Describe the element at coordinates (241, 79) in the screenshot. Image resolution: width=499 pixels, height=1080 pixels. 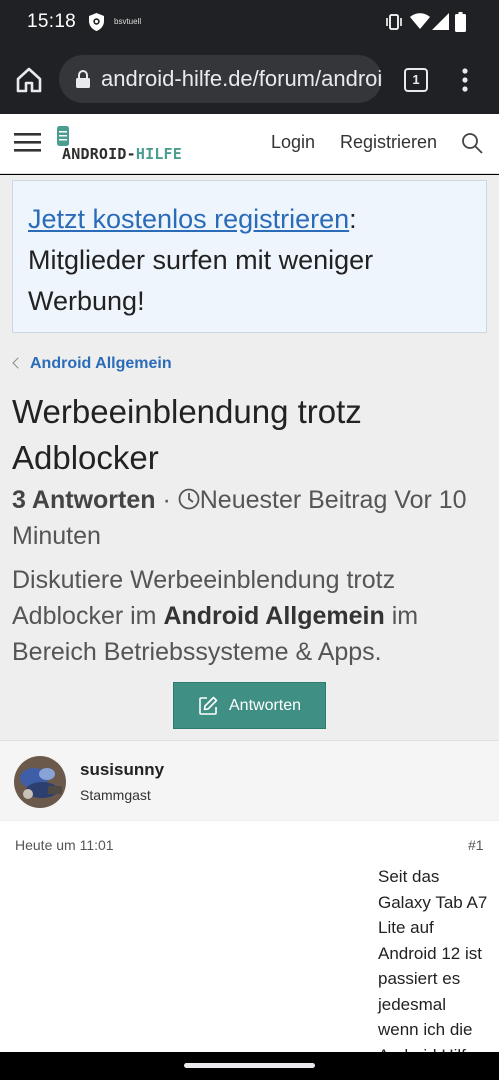
I see `url-text: android-hilfe.de/forum/android-allgemein` at that location.